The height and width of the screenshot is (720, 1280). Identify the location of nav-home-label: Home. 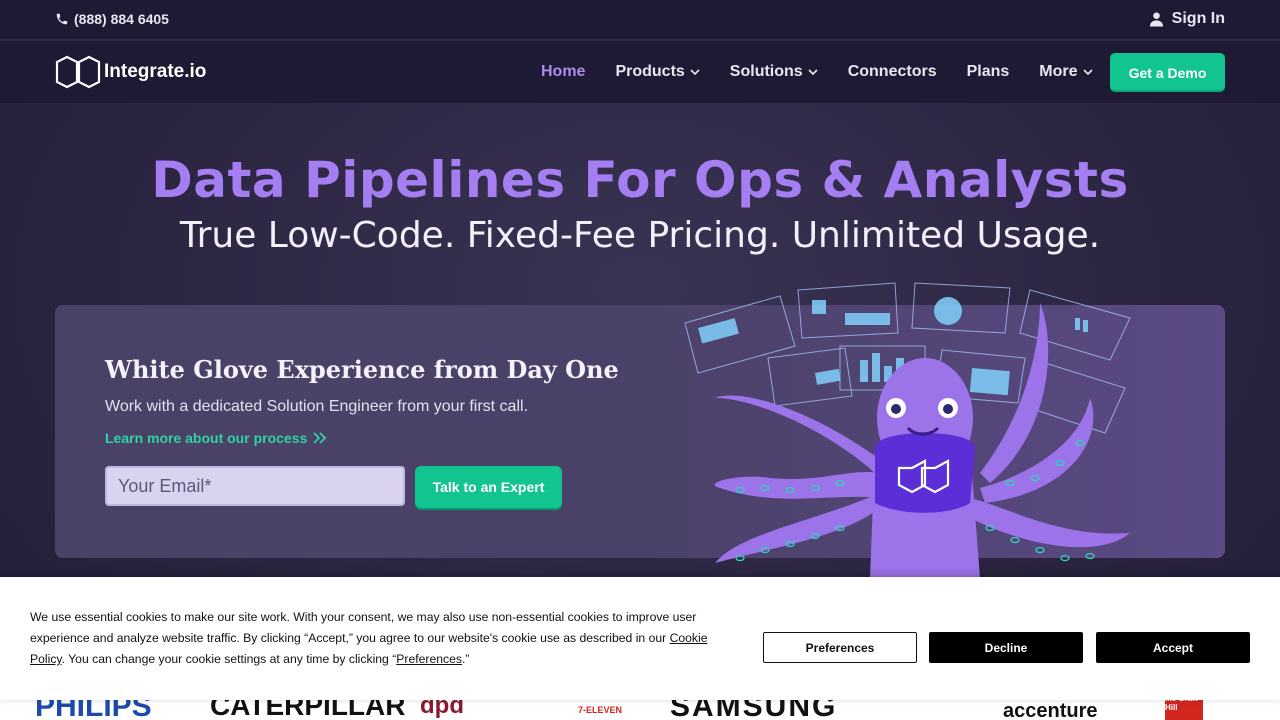
(563, 71).